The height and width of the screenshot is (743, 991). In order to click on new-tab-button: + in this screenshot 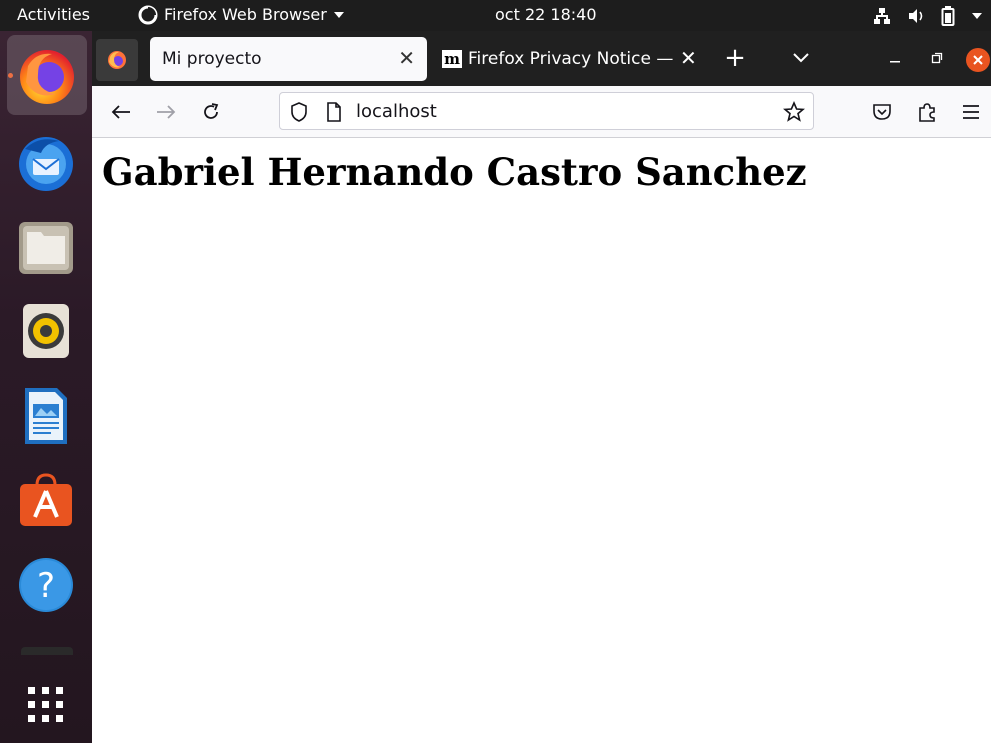, I will do `click(735, 58)`.